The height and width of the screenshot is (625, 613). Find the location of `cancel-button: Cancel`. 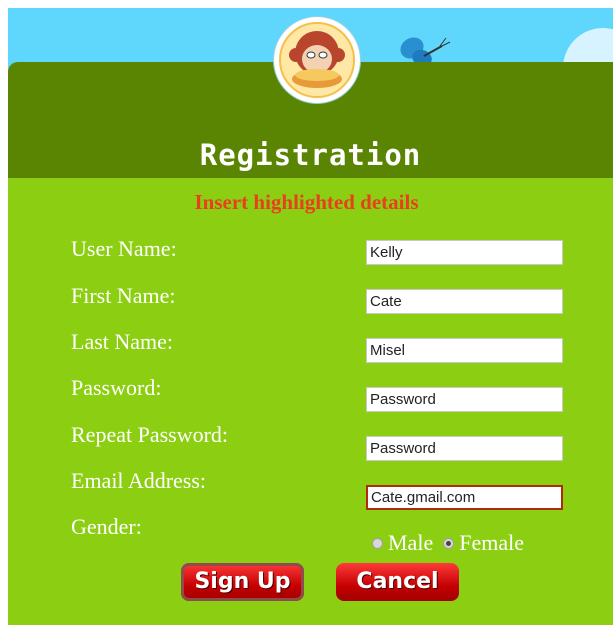

cancel-button: Cancel is located at coordinates (397, 582).